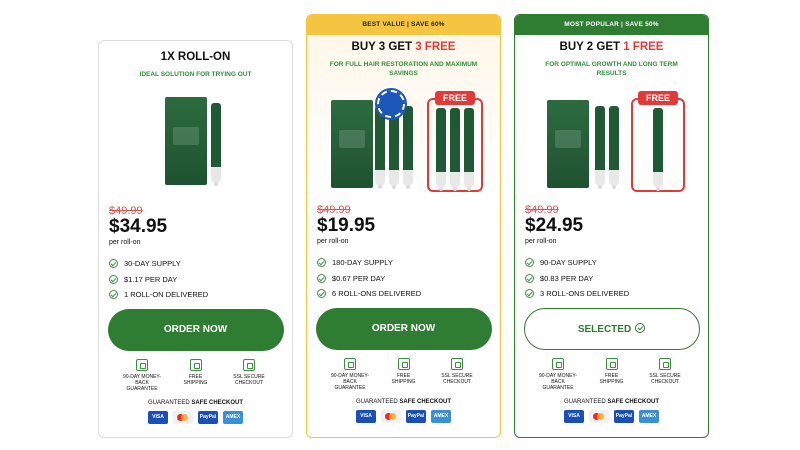 The width and height of the screenshot is (800, 450). Describe the element at coordinates (408, 263) in the screenshot. I see `feature-item: 180-DAY SUPPLY` at that location.